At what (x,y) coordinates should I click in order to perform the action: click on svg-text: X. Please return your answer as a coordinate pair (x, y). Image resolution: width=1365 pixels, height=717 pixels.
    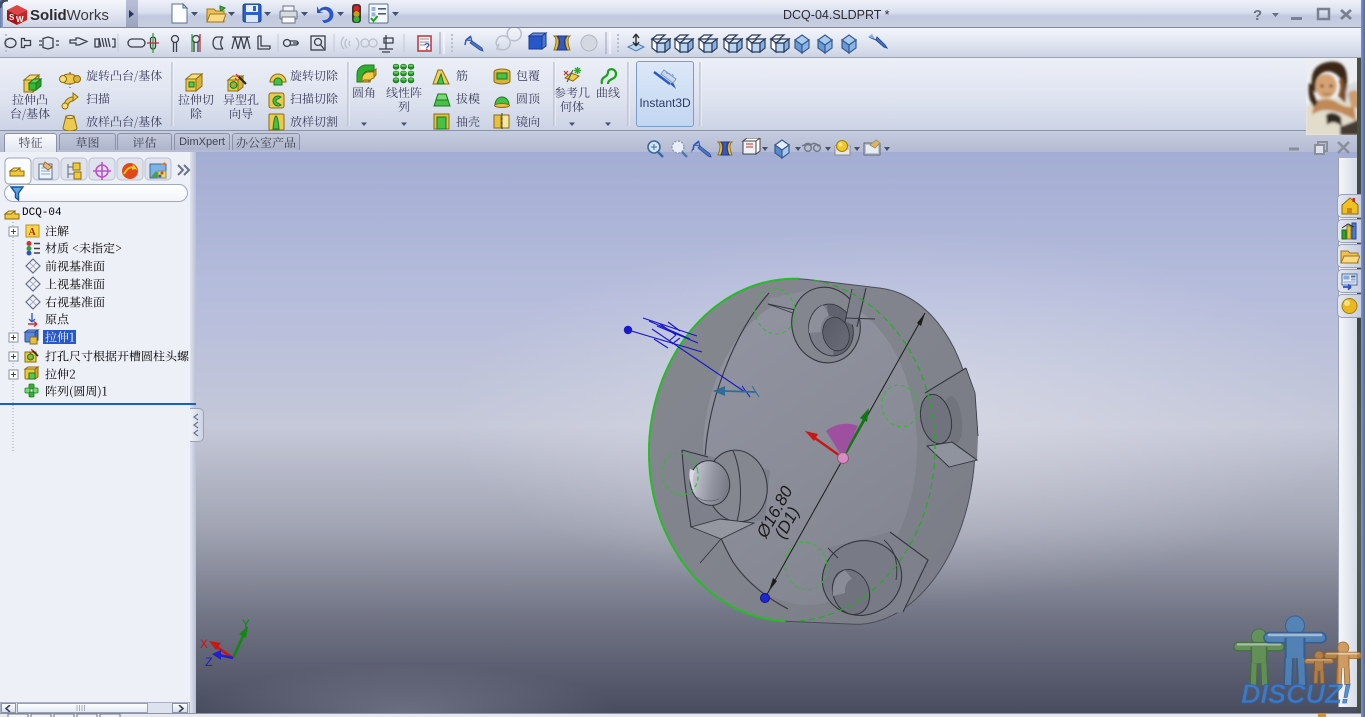
    Looking at the image, I should click on (204, 644).